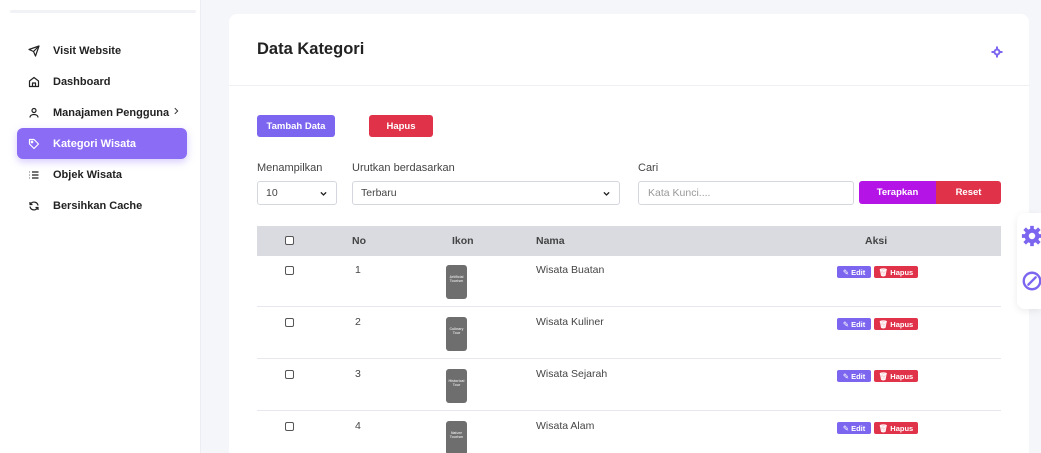 This screenshot has width=1041, height=453. What do you see at coordinates (401, 126) in the screenshot?
I see `delete-selected-button: Hapus` at bounding box center [401, 126].